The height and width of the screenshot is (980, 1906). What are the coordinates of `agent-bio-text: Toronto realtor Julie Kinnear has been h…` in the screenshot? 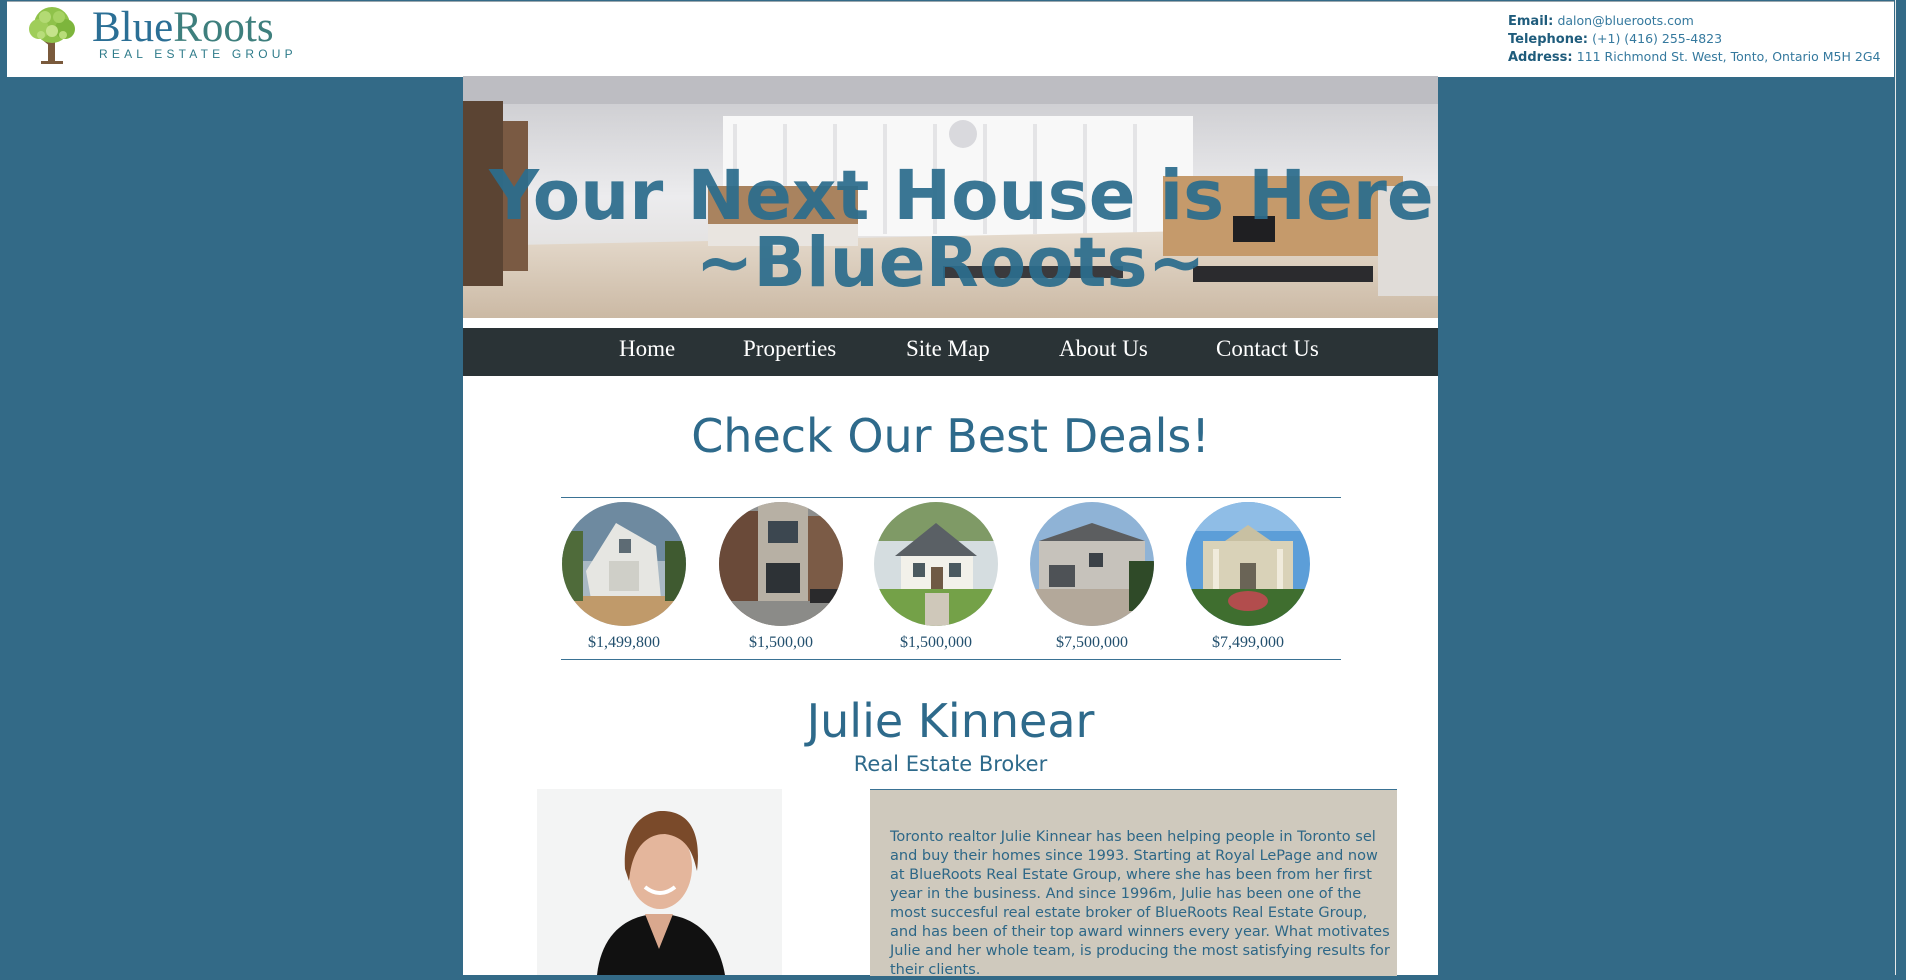 It's located at (1140, 903).